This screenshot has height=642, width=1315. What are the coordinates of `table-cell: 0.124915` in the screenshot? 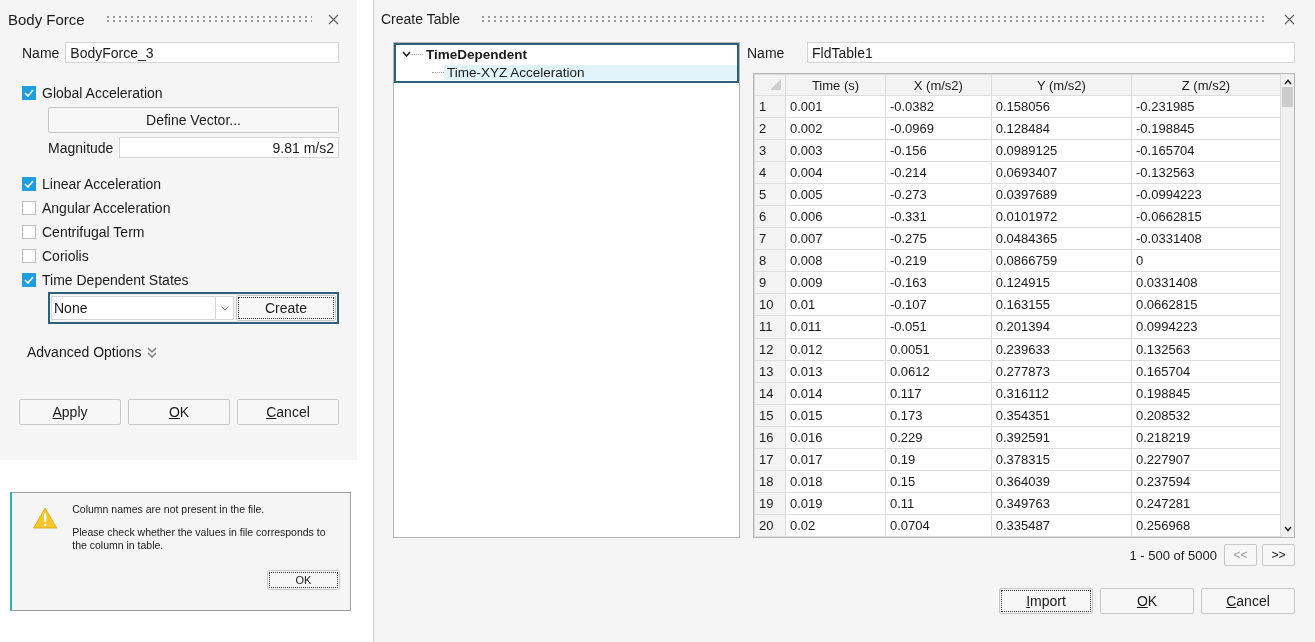 It's located at (1061, 282).